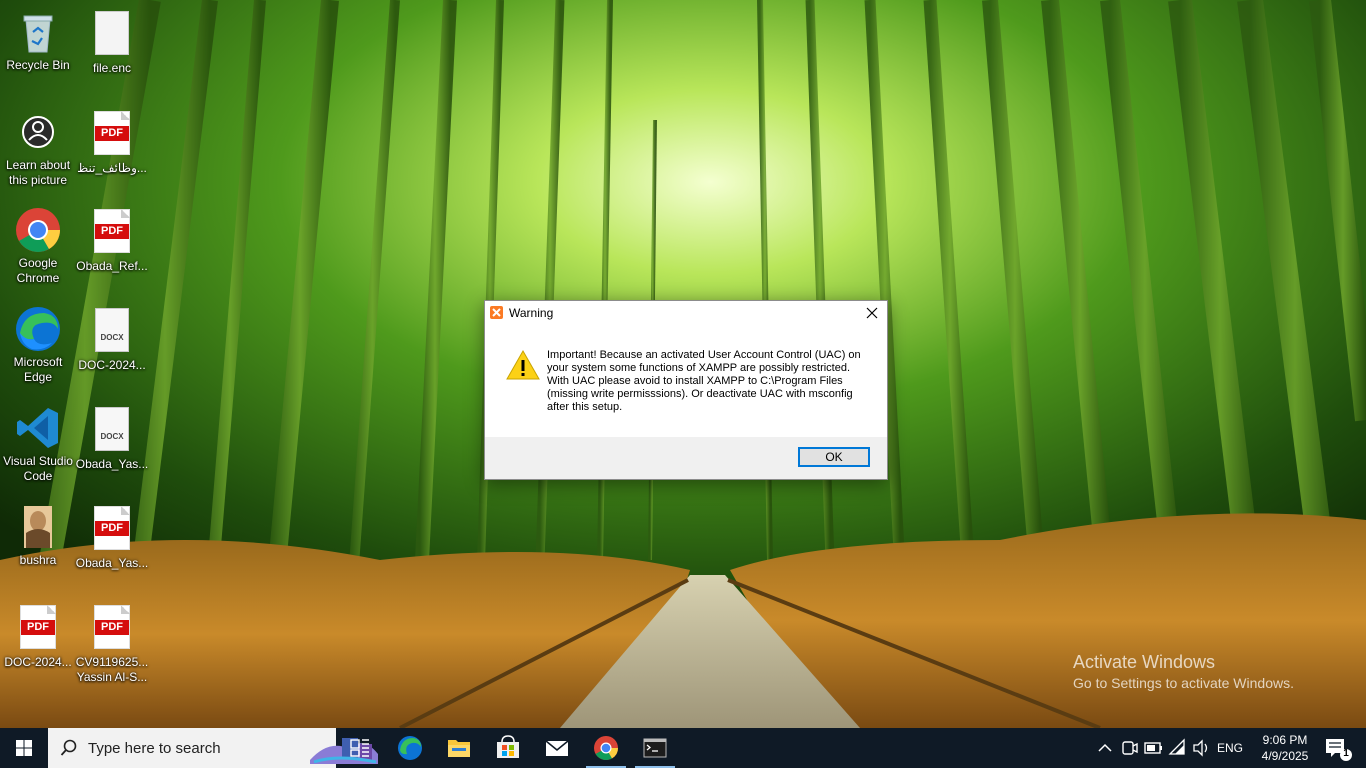 The image size is (1366, 772). I want to click on taskbar-file-explorer, so click(459, 748).